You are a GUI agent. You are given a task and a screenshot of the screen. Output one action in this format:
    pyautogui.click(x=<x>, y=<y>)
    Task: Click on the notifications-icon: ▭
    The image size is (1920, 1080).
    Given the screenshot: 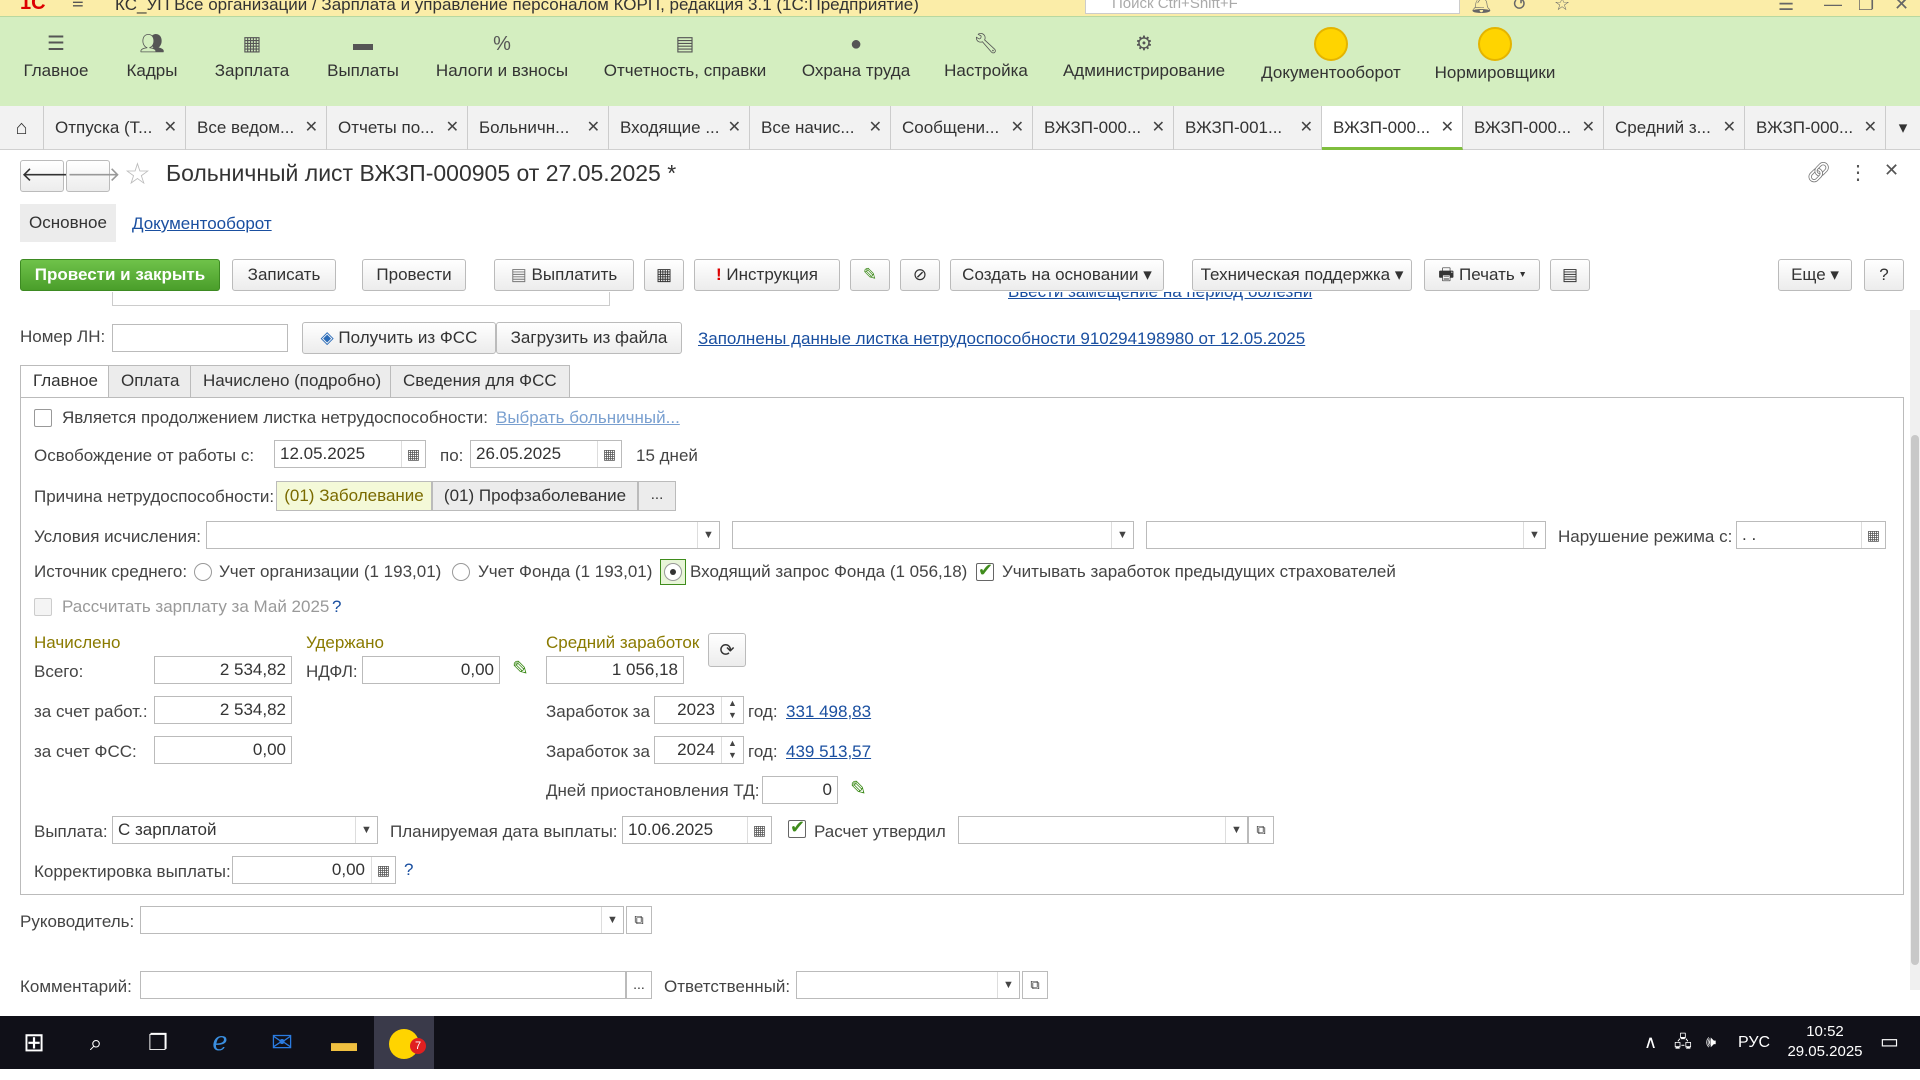 What is the action you would take?
    pyautogui.click(x=1889, y=1042)
    